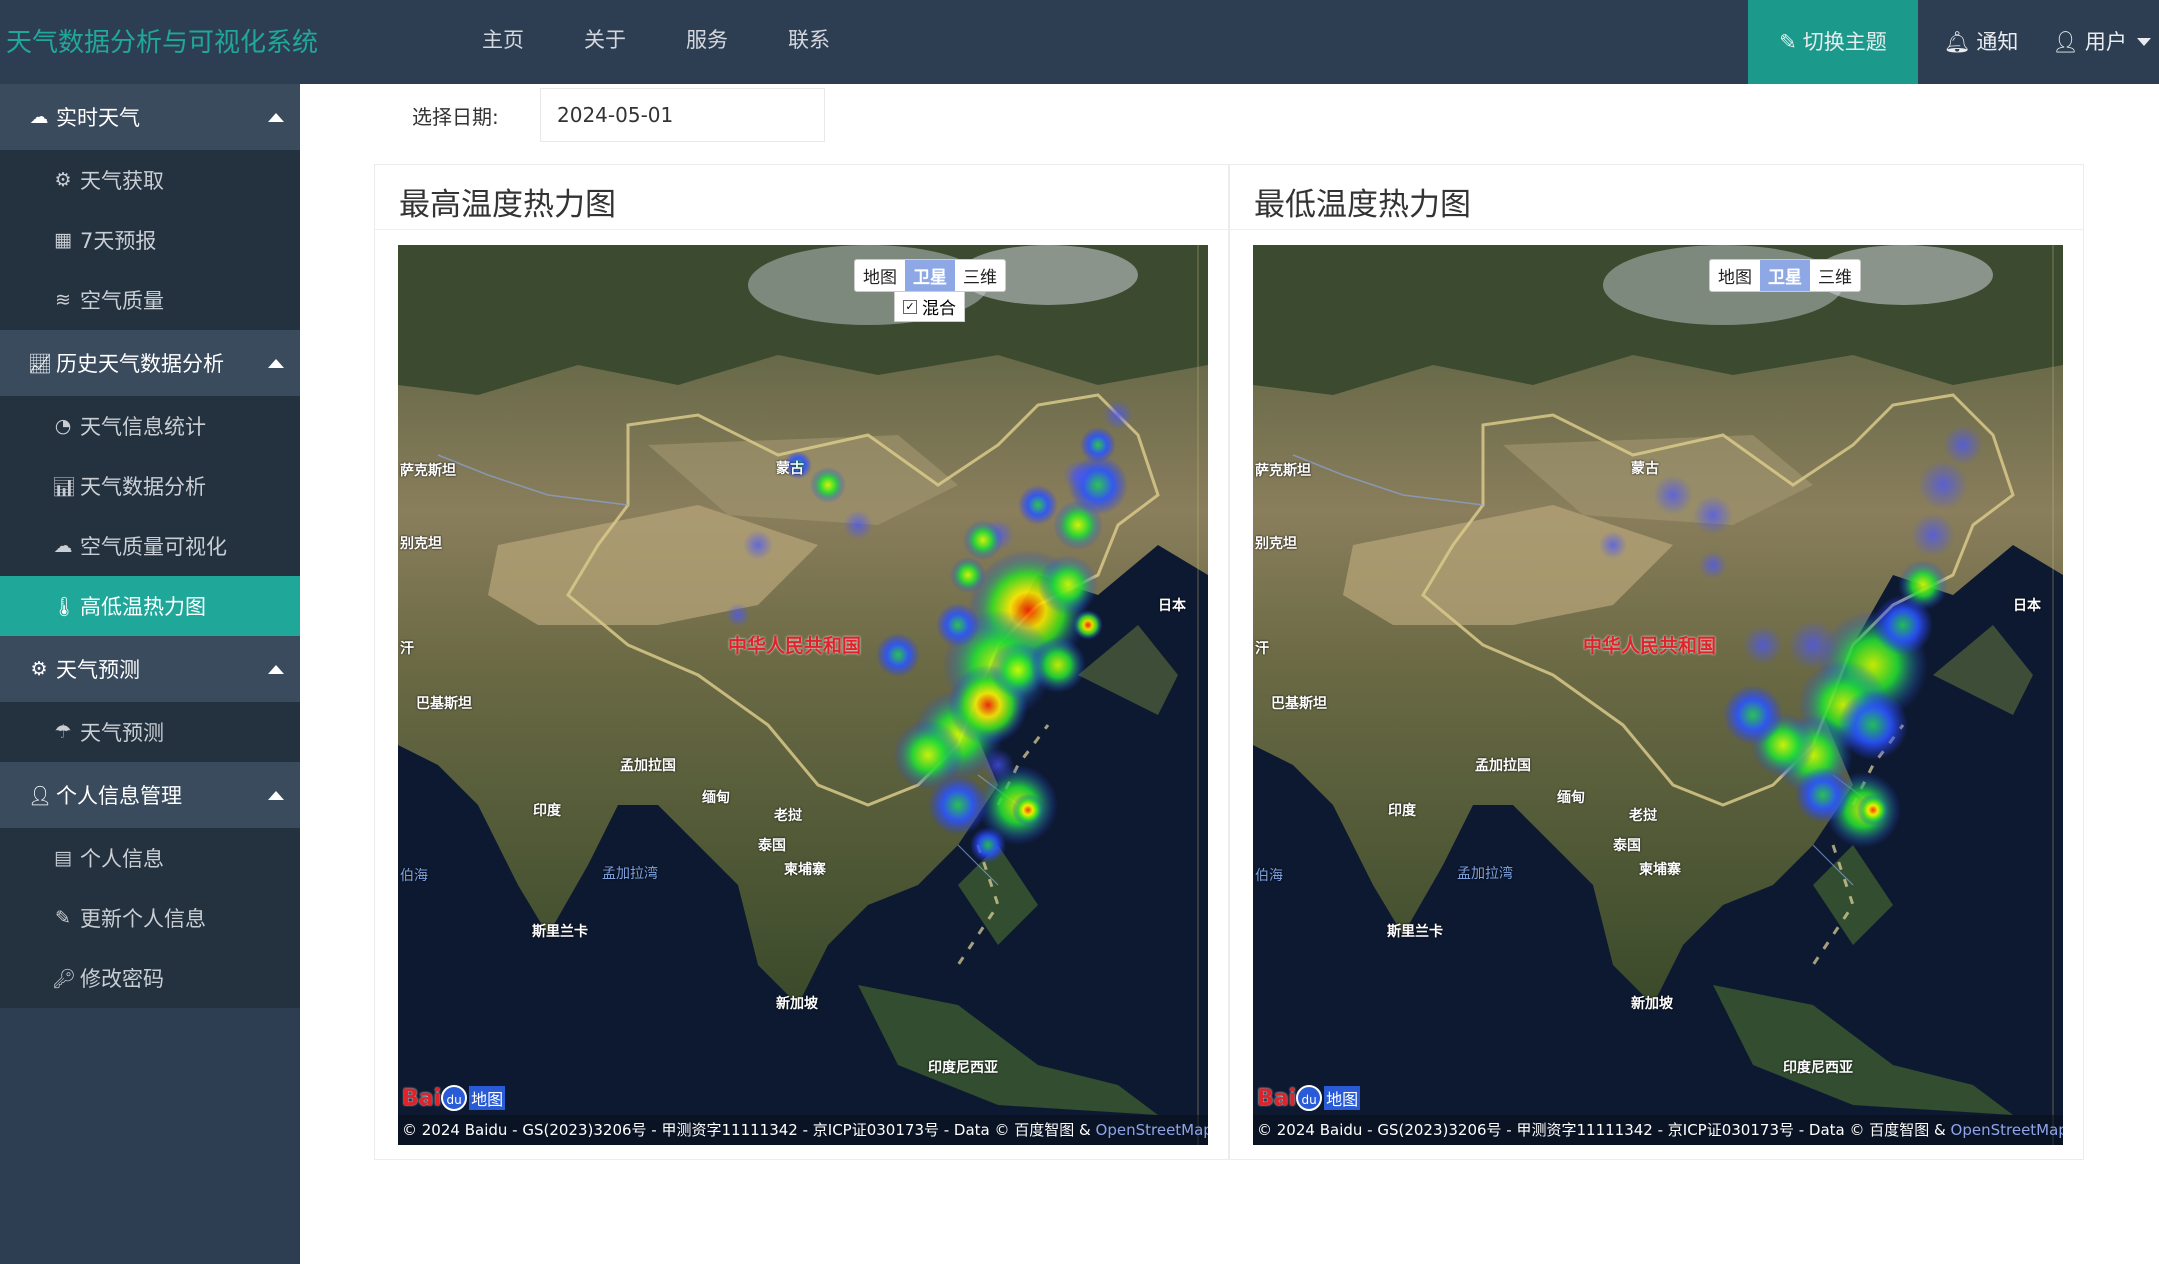  I want to click on top-right-actions: ✎ 切换主题 🔔︎ 通知 👤︎ 用户, so click(1953, 42).